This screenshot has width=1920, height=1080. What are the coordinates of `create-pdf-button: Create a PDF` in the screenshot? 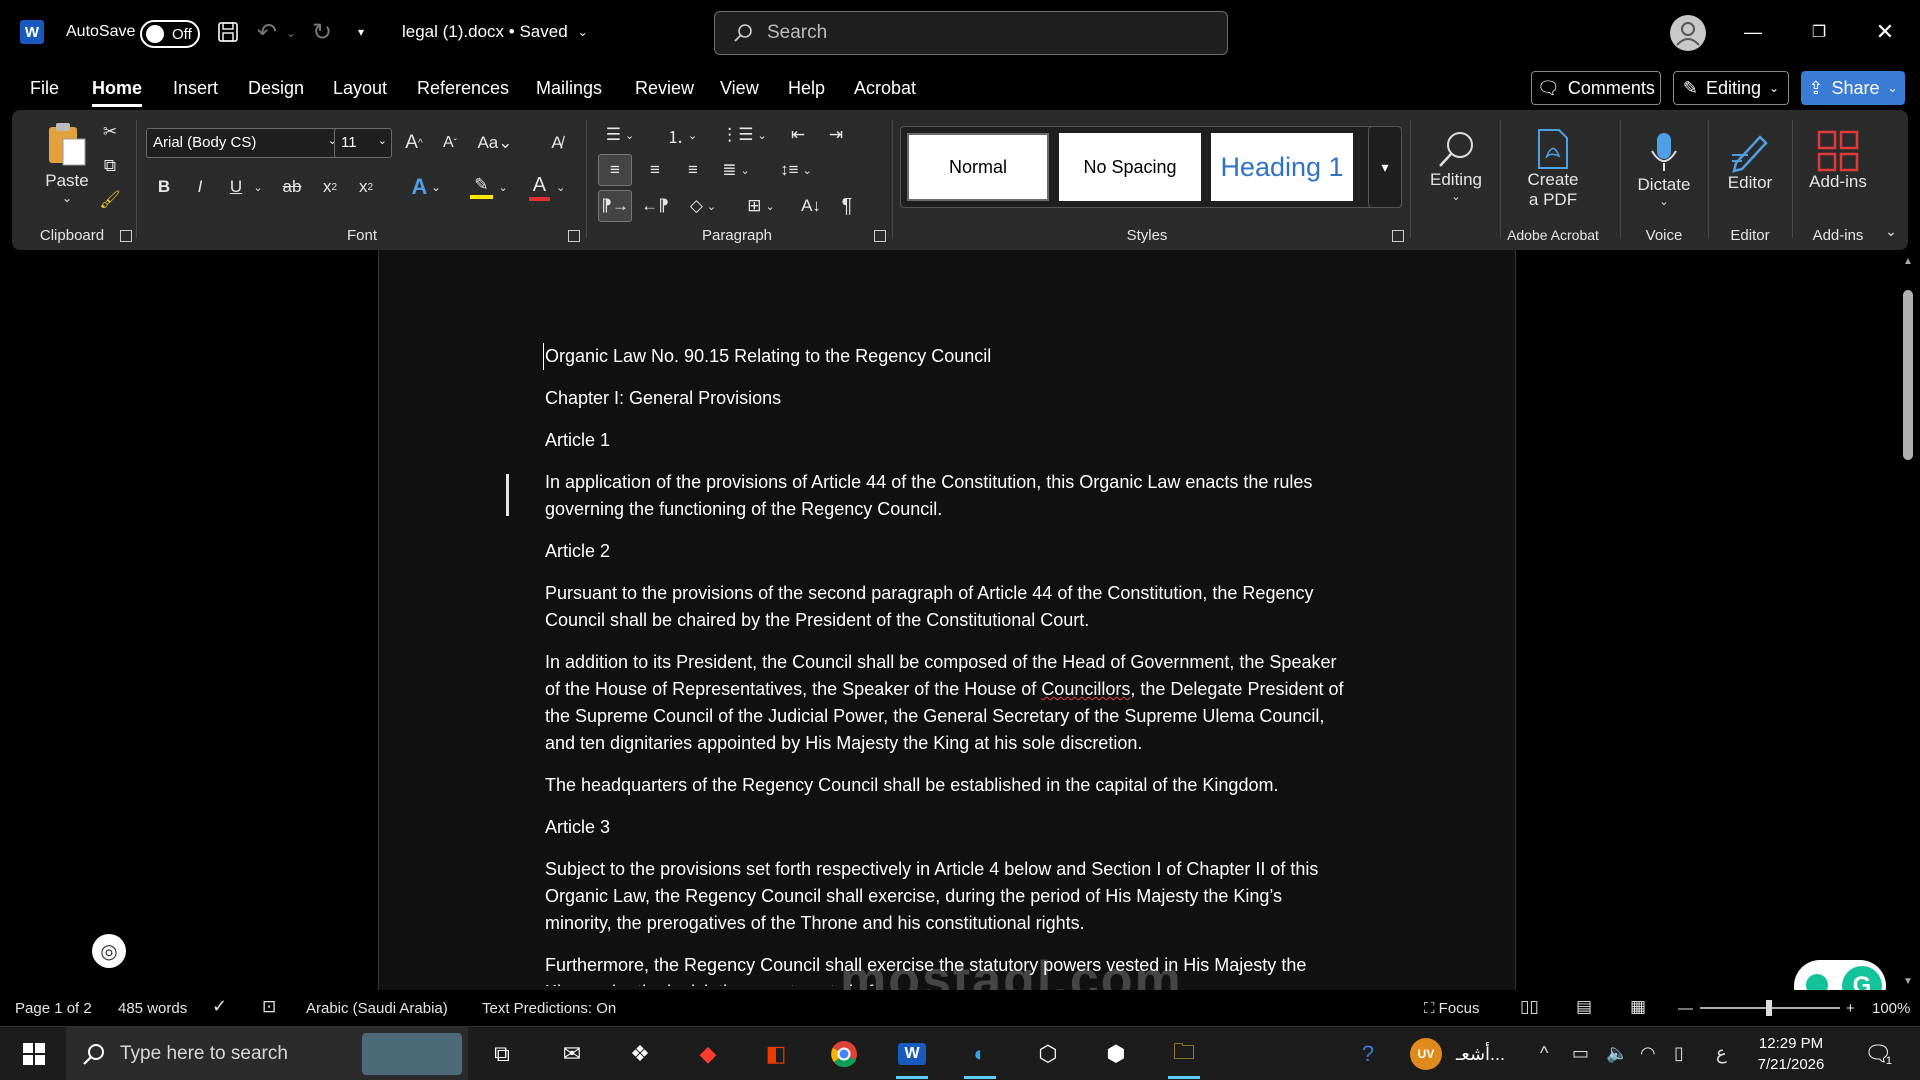 It's located at (1553, 169).